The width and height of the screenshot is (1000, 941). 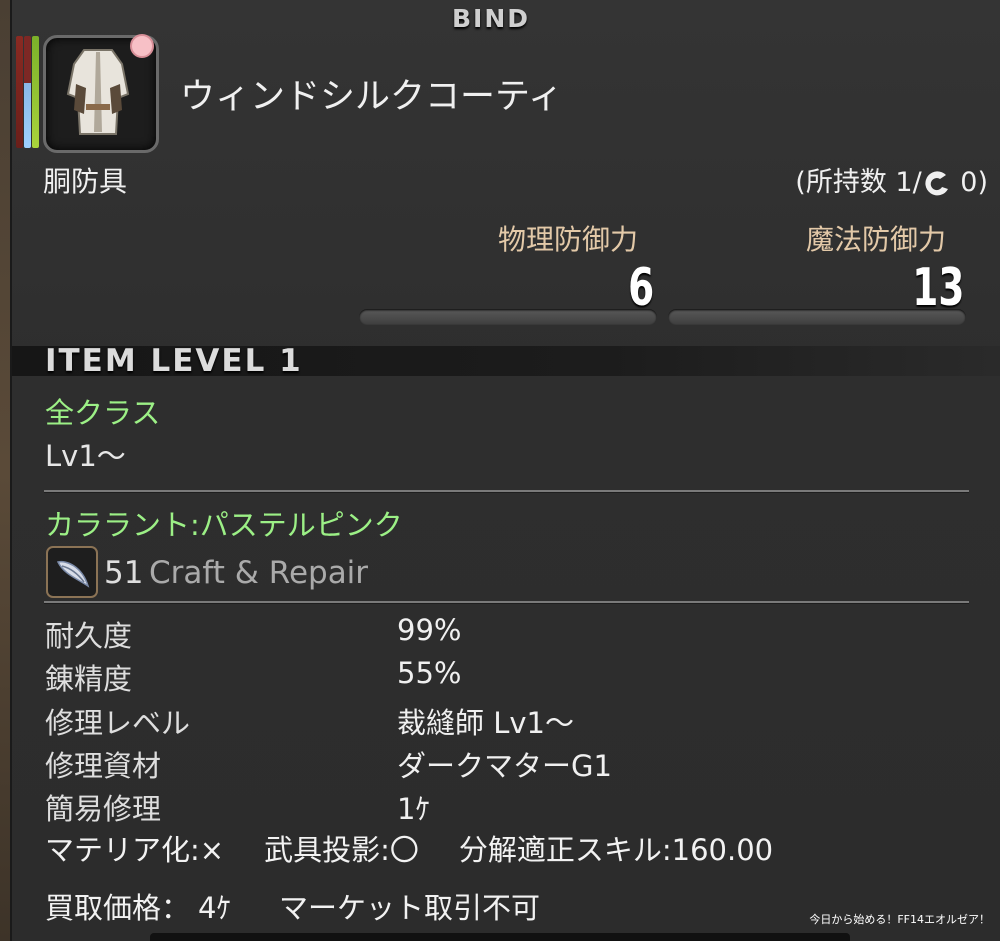 I want to click on repair-material-label: 修理資材, so click(x=103, y=766).